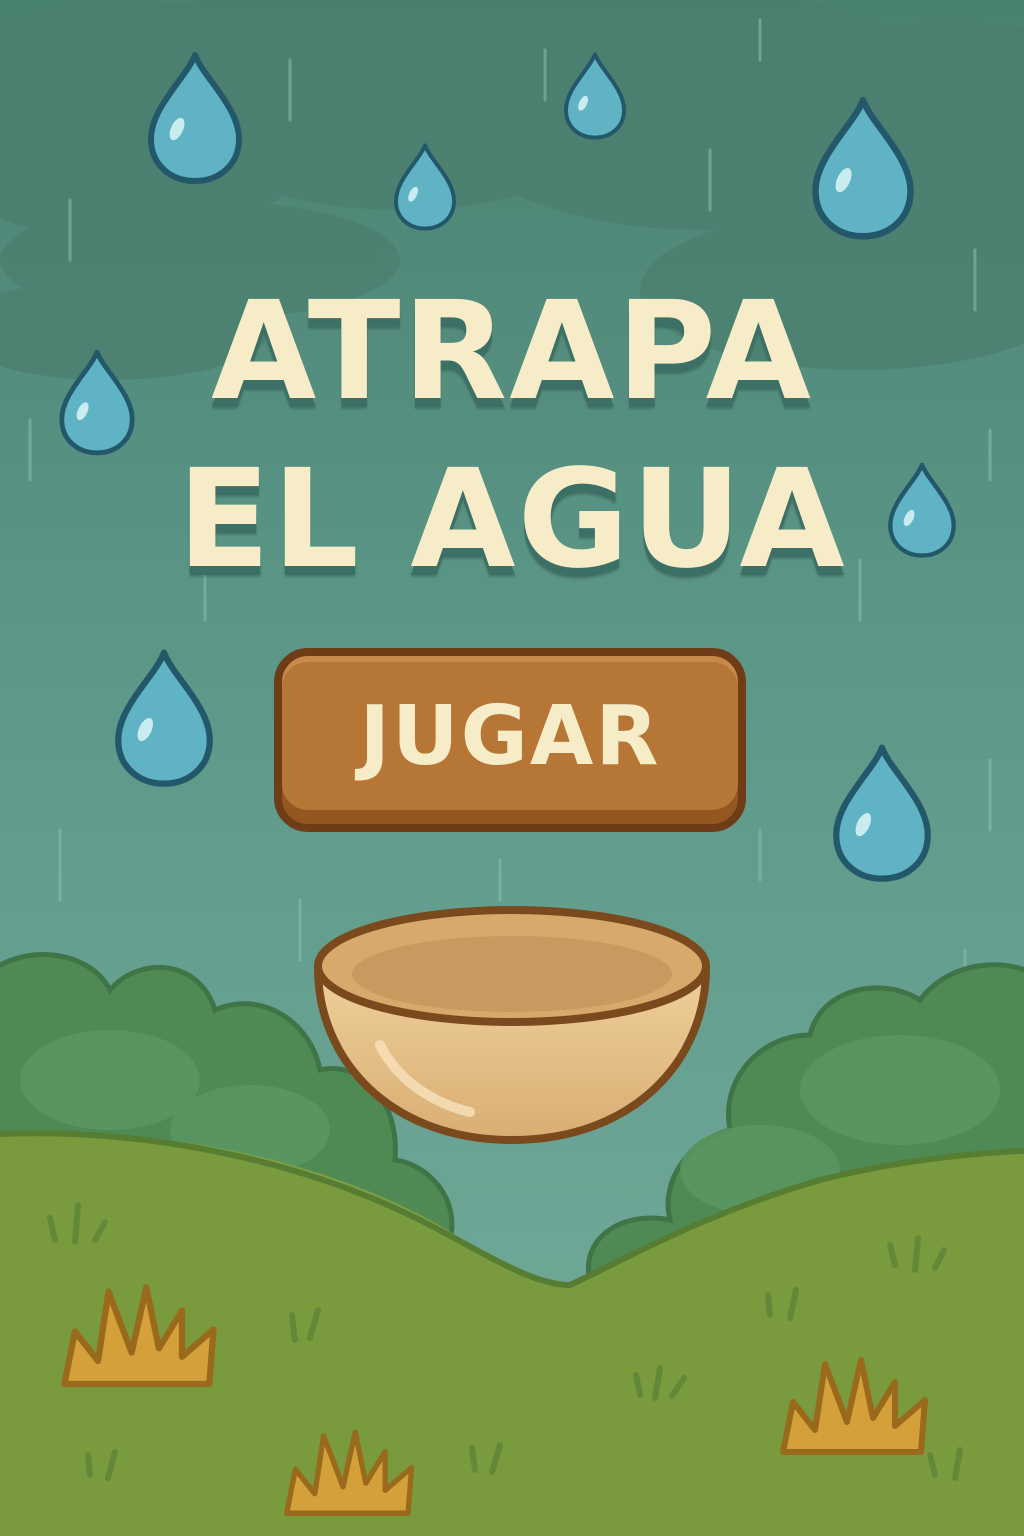 This screenshot has width=1024, height=1536. Describe the element at coordinates (510, 736) in the screenshot. I see `play-button-label: JUGAR` at that location.